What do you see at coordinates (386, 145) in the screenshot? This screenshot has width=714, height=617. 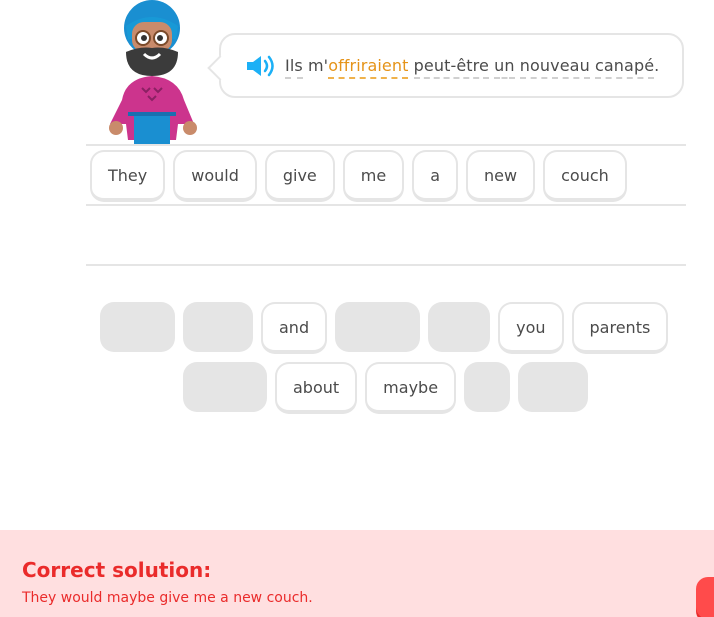 I see `answer-line-top` at bounding box center [386, 145].